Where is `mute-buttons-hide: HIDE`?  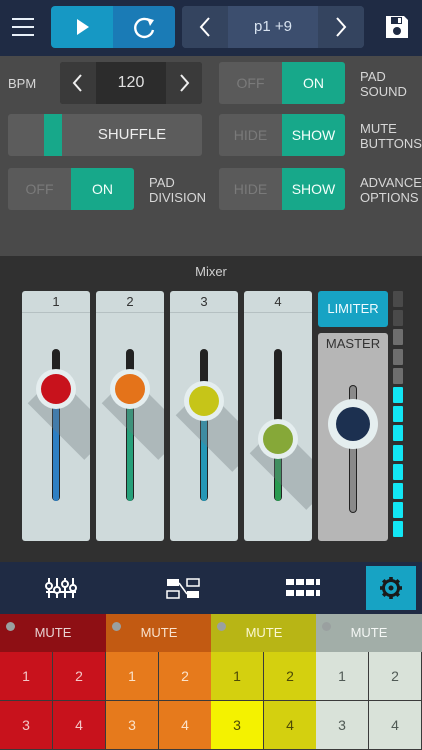
mute-buttons-hide: HIDE is located at coordinates (250, 135).